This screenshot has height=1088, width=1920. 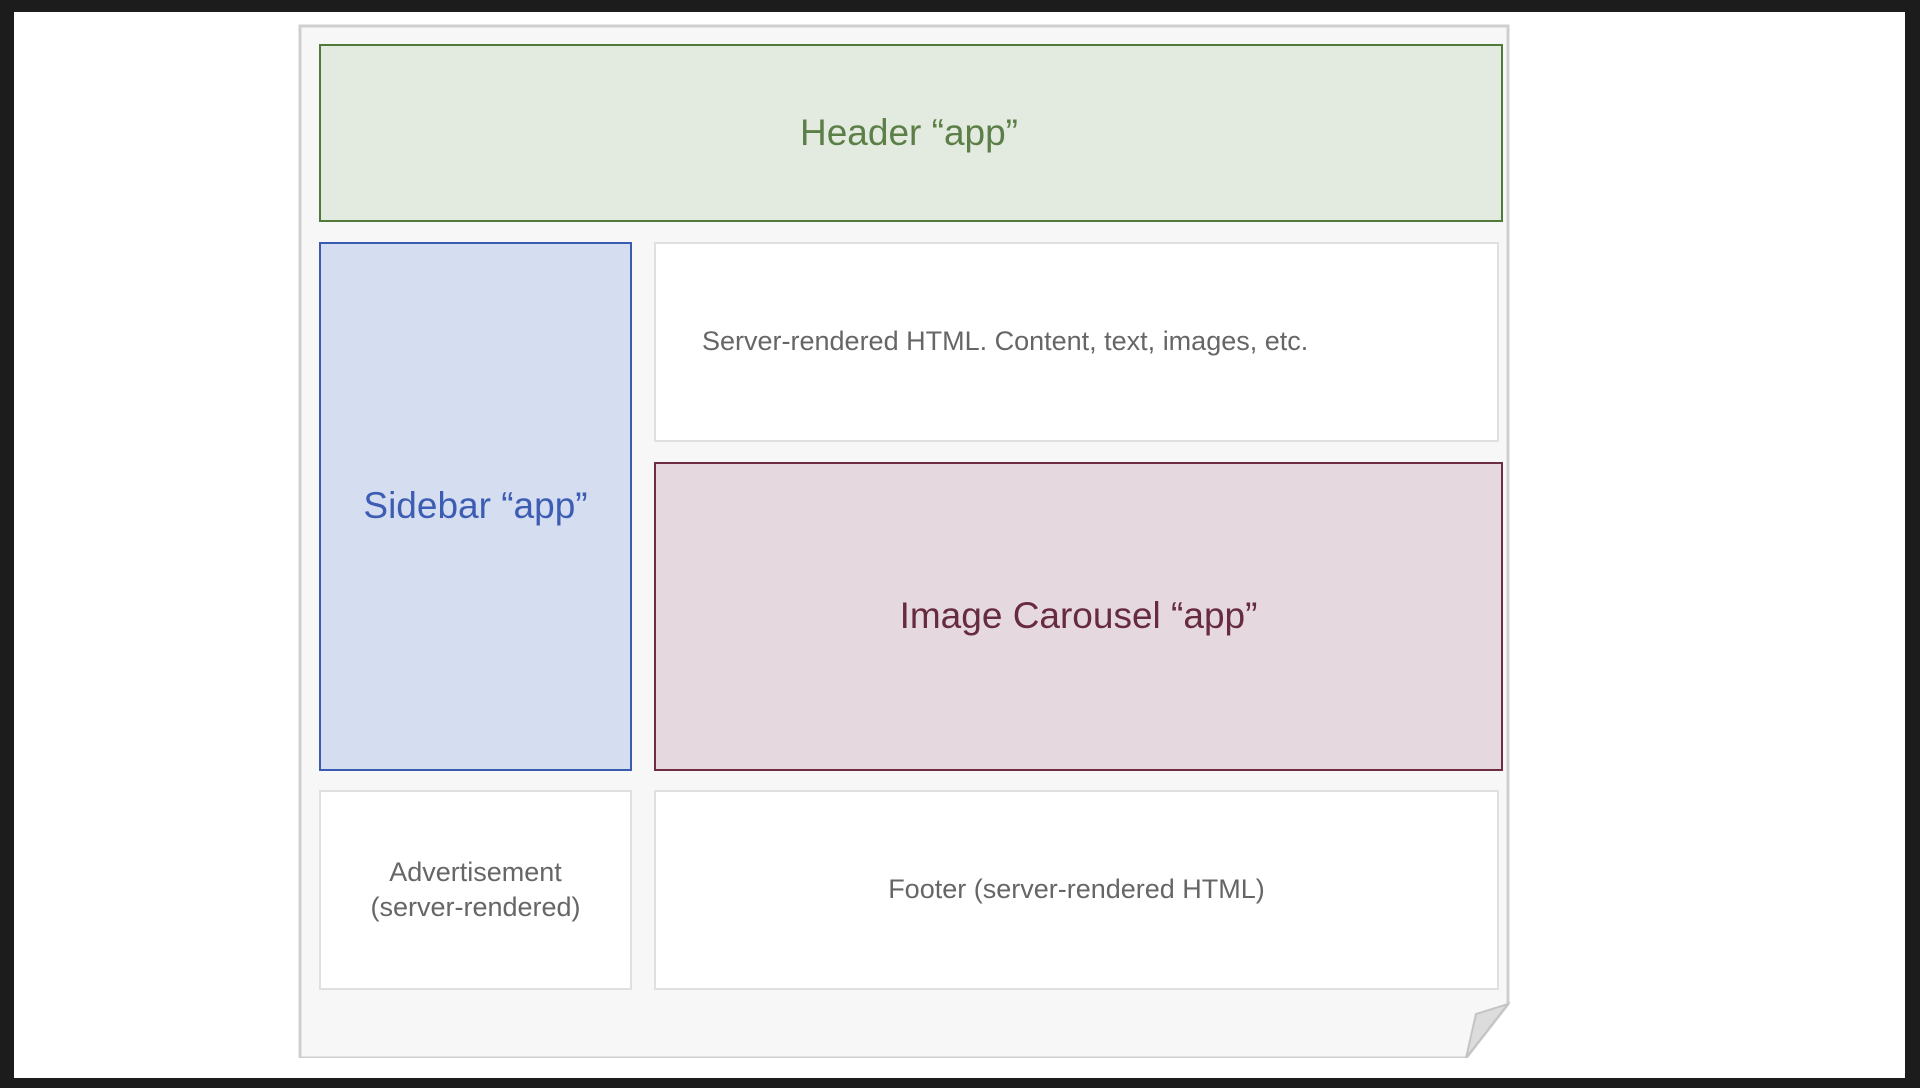 I want to click on advertisement-sublabel: (server-rendered), so click(x=475, y=907).